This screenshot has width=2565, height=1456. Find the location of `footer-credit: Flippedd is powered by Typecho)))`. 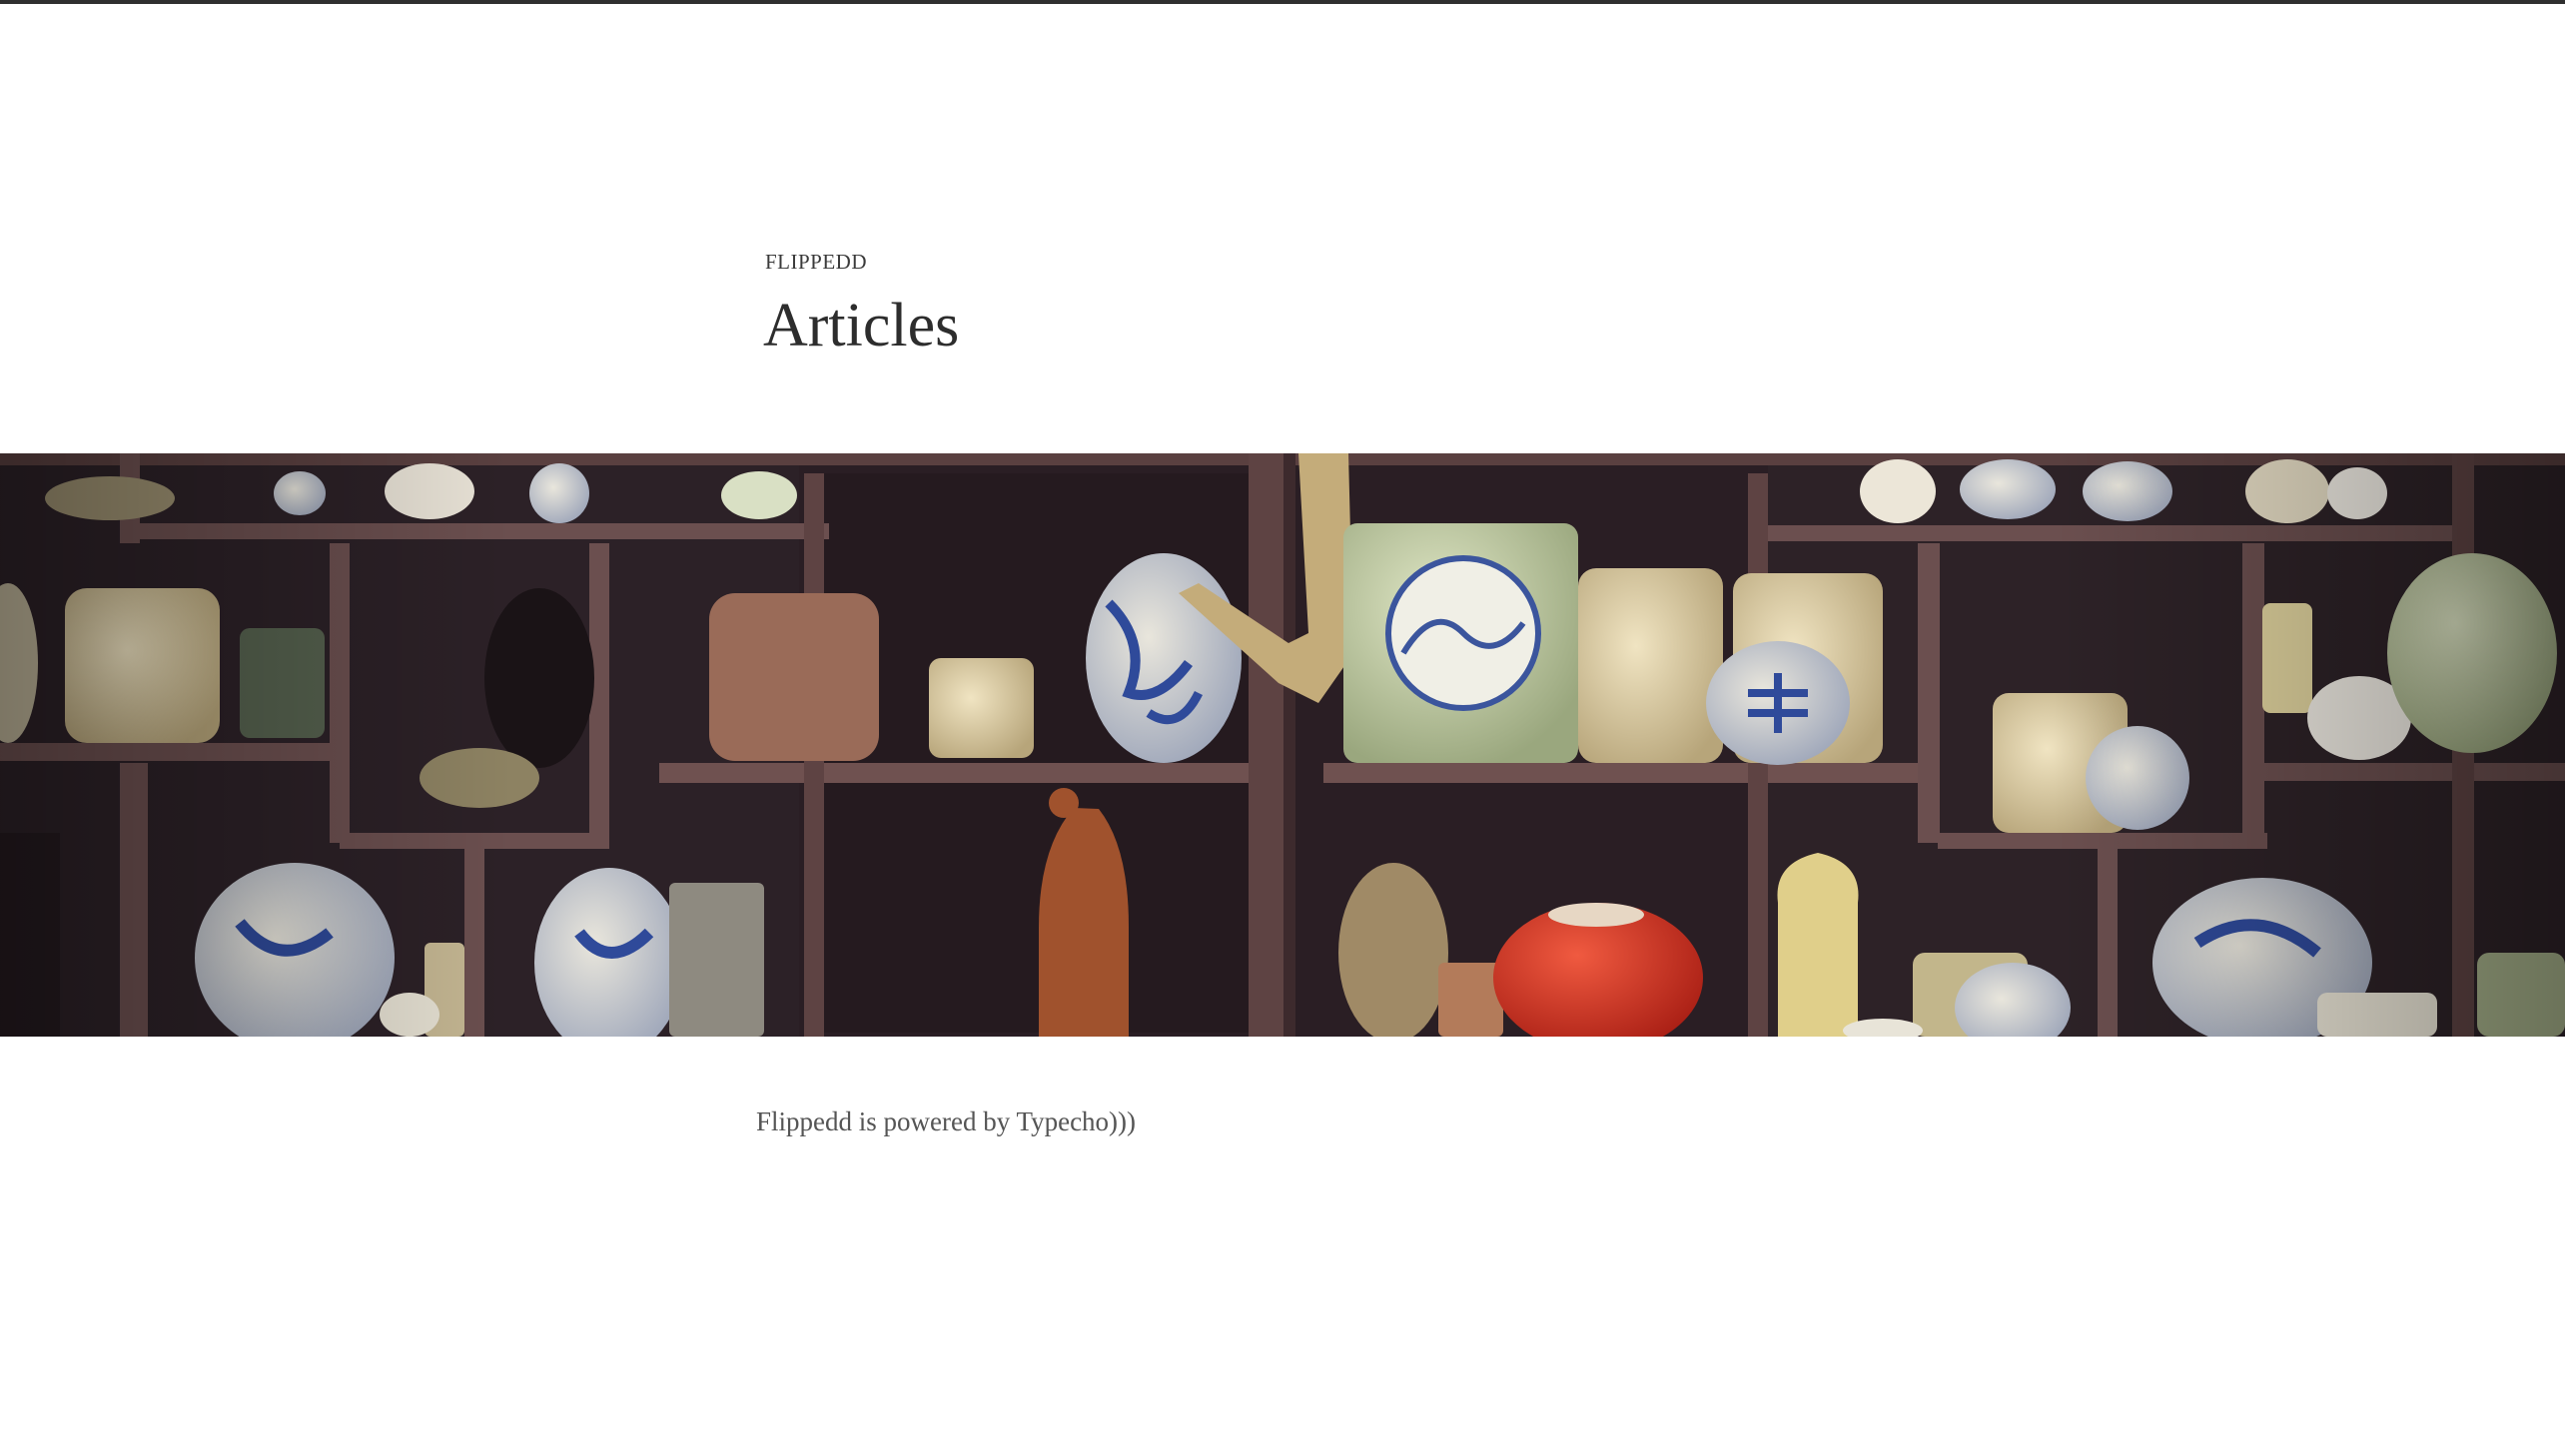

footer-credit: Flippedd is powered by Typecho))) is located at coordinates (947, 1121).